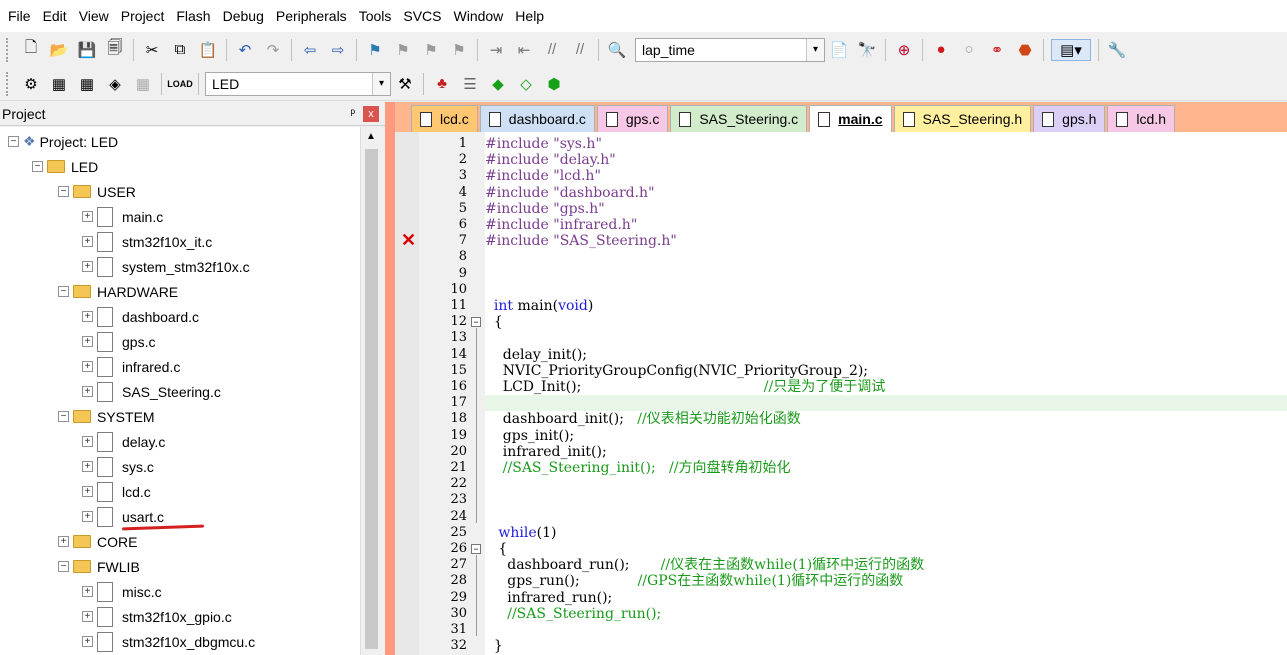 This screenshot has height=655, width=1287. I want to click on component-icon: ⬢, so click(554, 84).